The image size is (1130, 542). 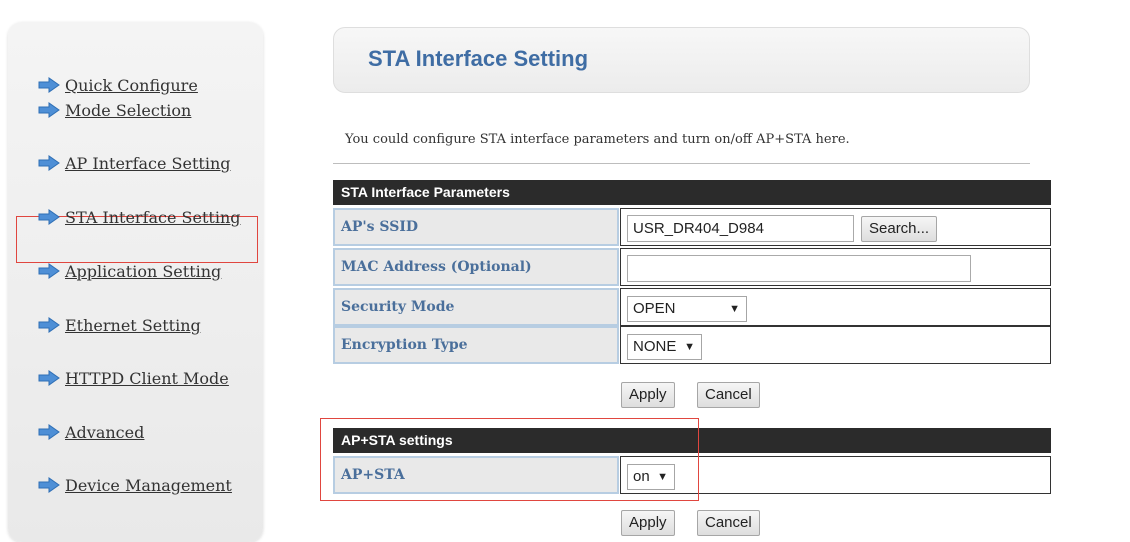 I want to click on sidebar-item-device-management: Device Management, so click(x=135, y=485).